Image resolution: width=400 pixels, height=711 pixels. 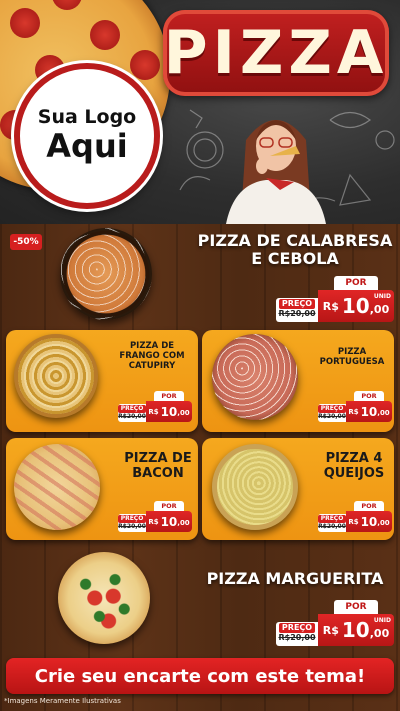 What do you see at coordinates (87, 146) in the screenshot?
I see `logo-text-line2: Aqui` at bounding box center [87, 146].